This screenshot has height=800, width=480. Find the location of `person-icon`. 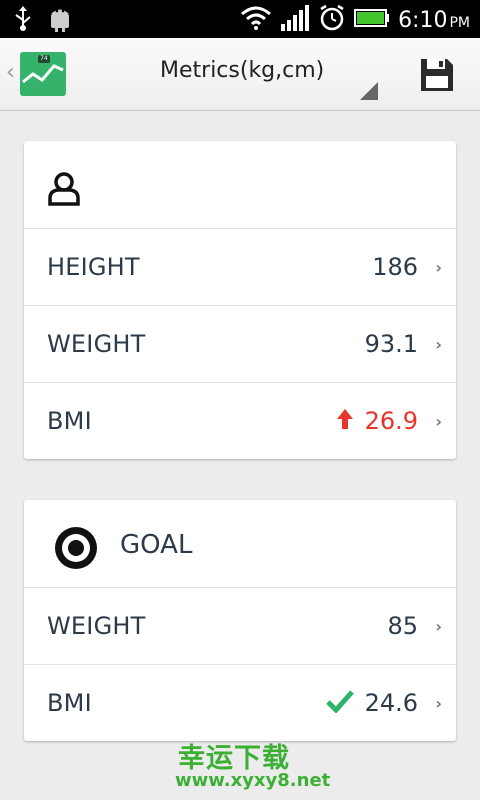

person-icon is located at coordinates (64, 191).